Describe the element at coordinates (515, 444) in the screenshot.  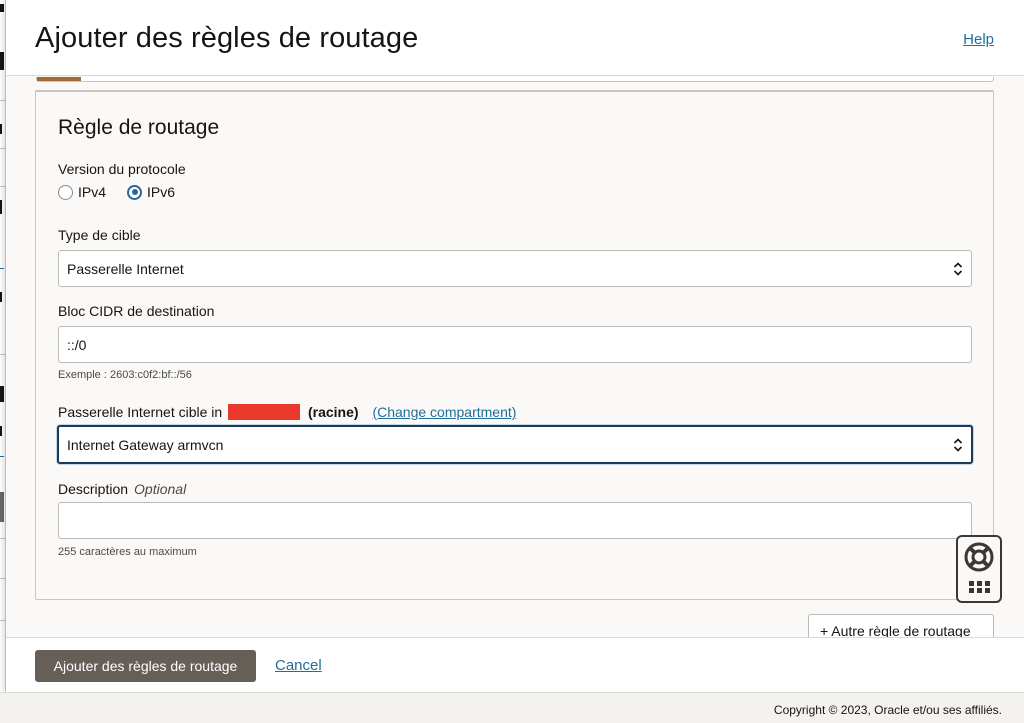
I see `target-gateway-select: Internet Gateway armvcn` at that location.